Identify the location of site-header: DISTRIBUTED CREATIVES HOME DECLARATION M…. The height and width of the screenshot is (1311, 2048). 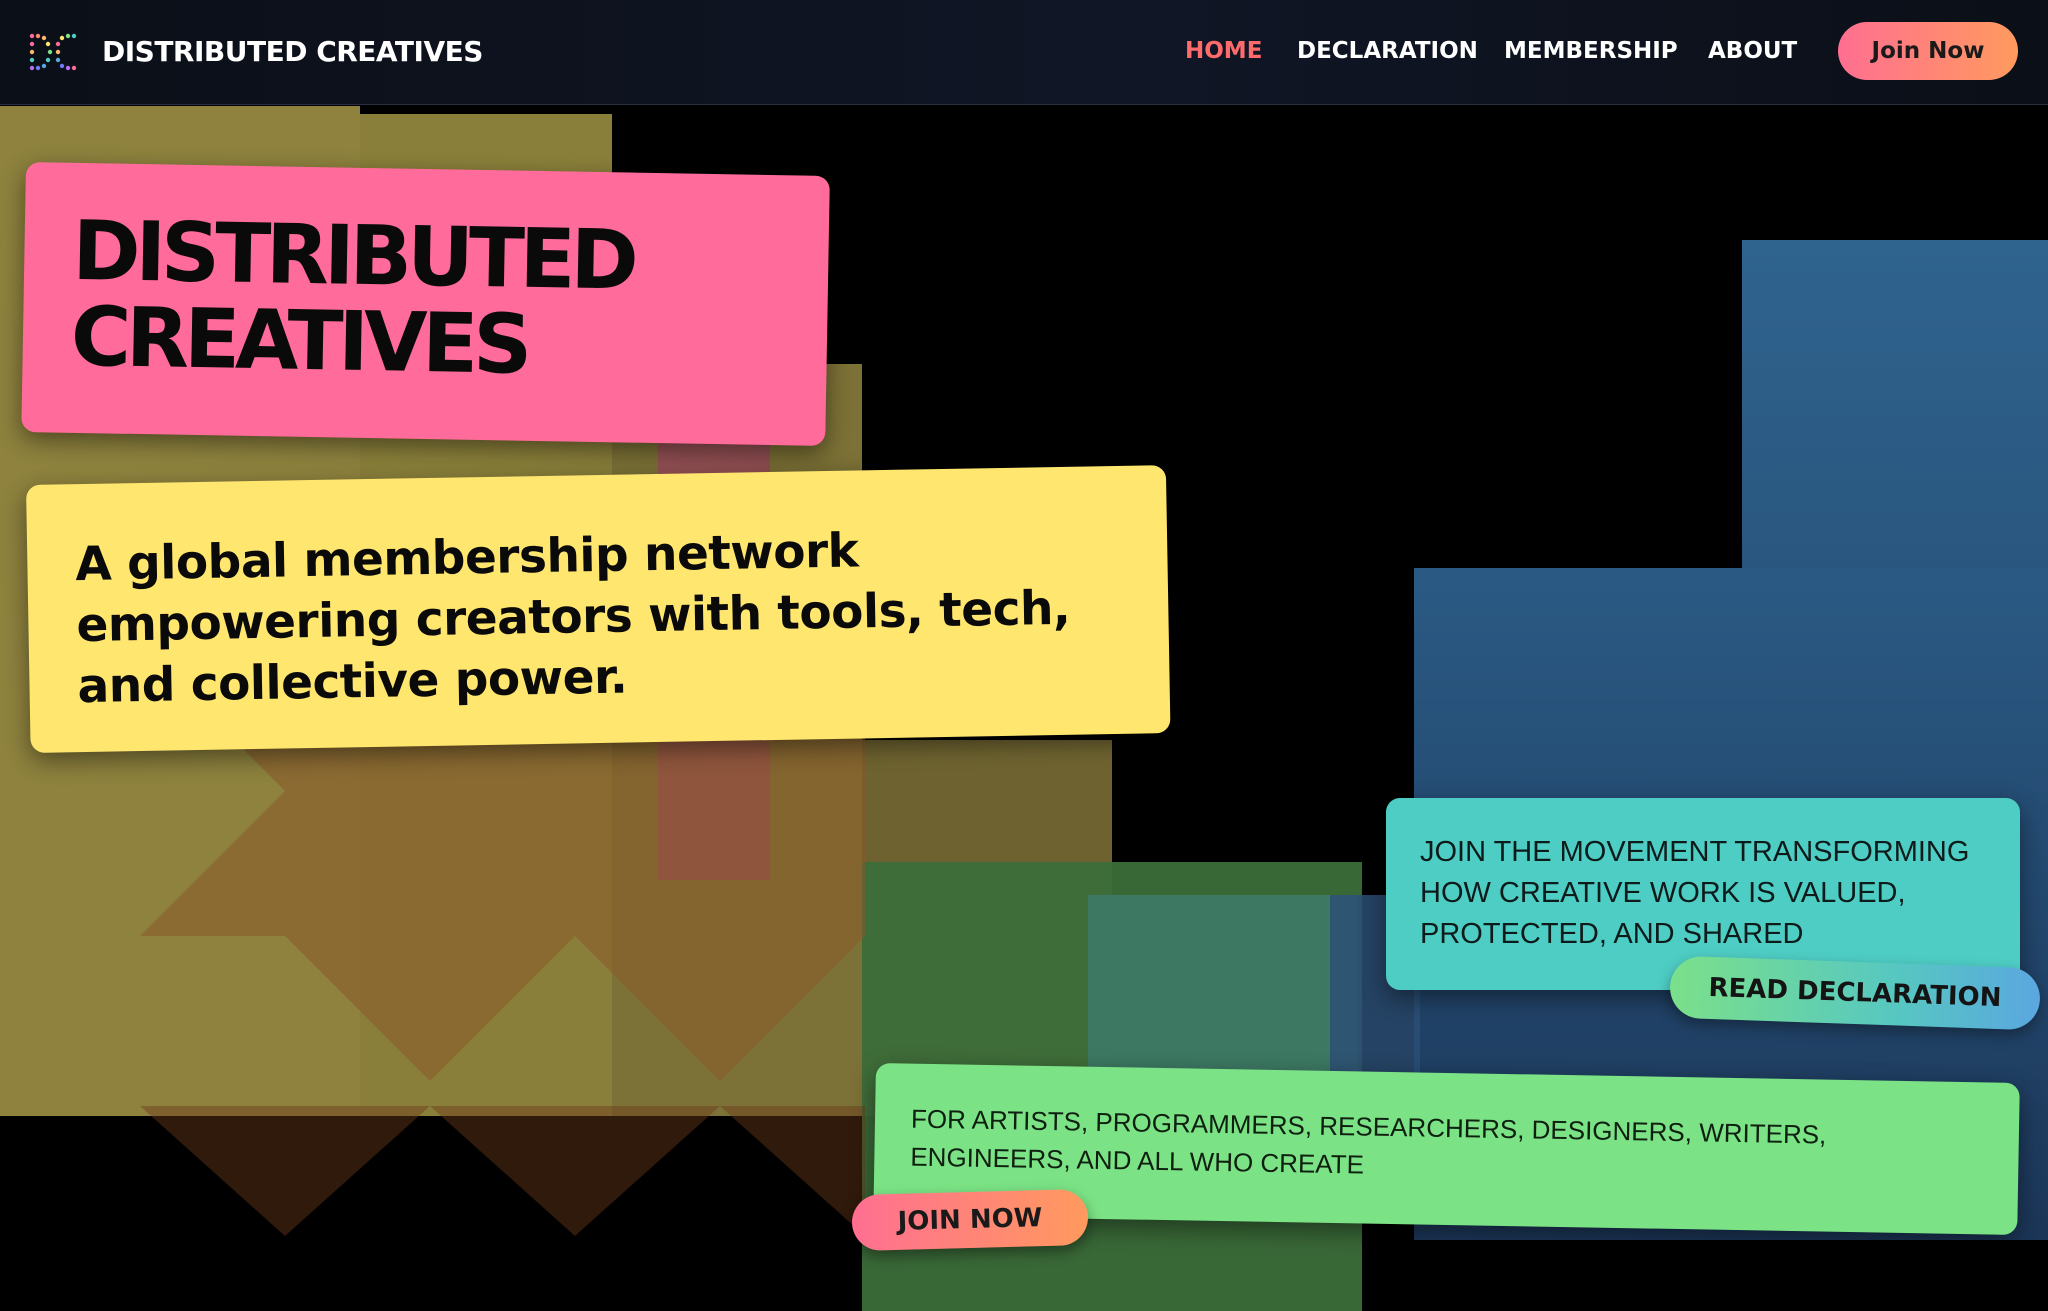
(1024, 52).